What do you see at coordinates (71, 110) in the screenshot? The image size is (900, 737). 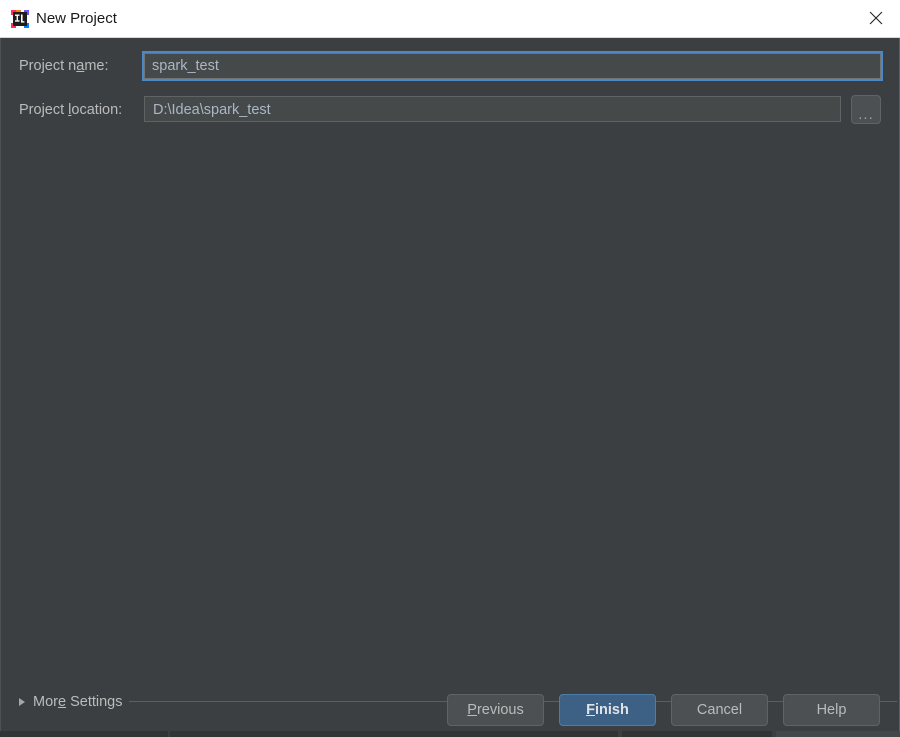 I see `project-location-label: Project location:` at bounding box center [71, 110].